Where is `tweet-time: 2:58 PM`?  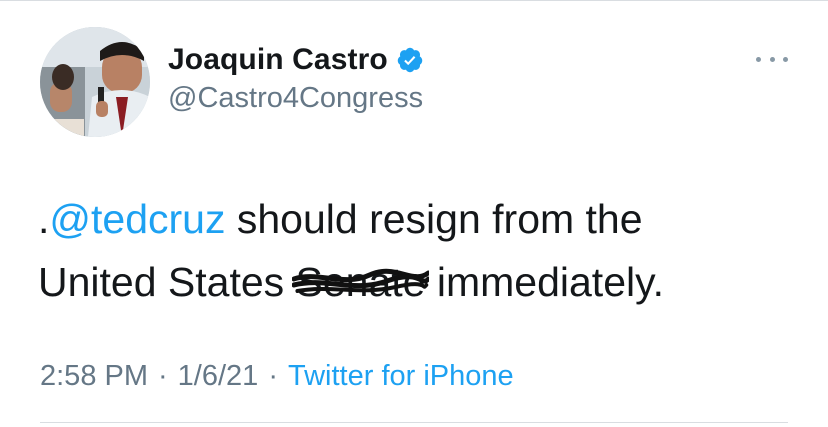
tweet-time: 2:58 PM is located at coordinates (94, 376).